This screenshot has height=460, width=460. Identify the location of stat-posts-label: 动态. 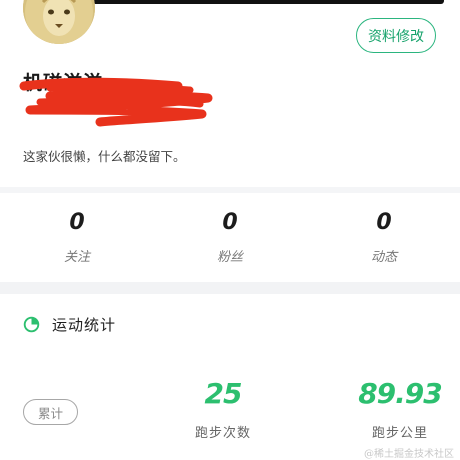
(383, 257).